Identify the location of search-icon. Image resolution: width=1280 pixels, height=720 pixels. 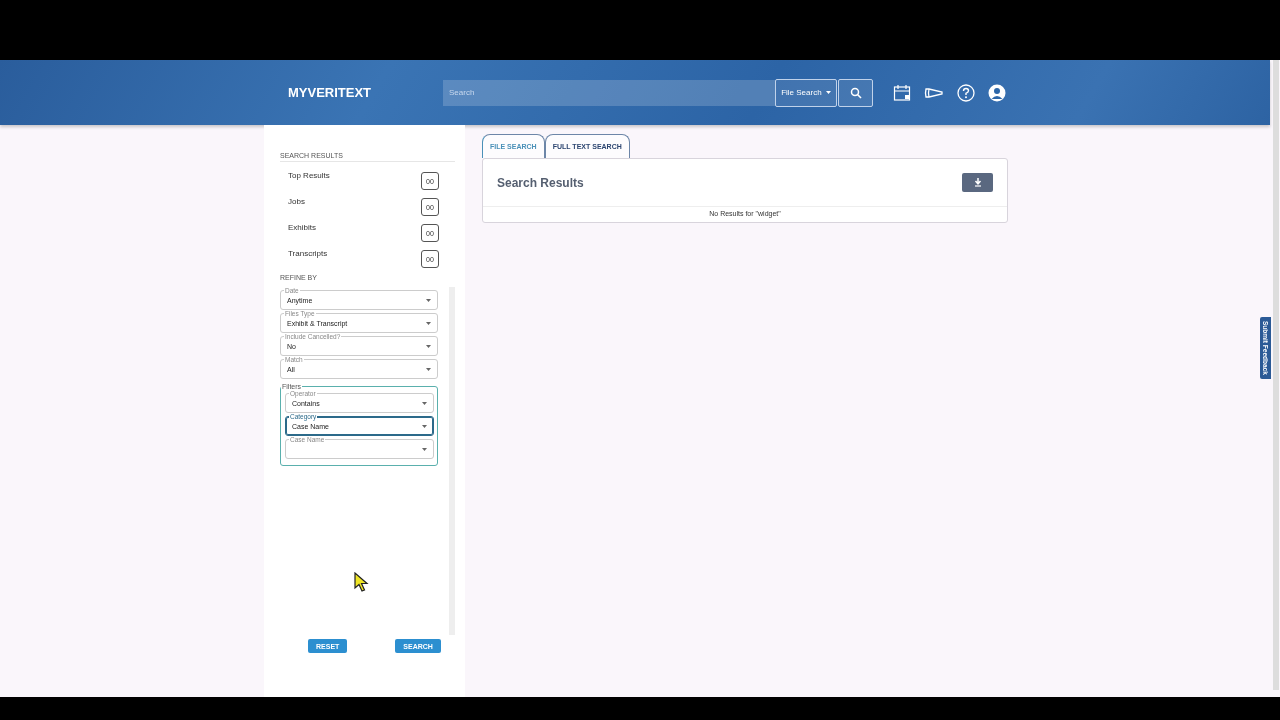
(856, 93).